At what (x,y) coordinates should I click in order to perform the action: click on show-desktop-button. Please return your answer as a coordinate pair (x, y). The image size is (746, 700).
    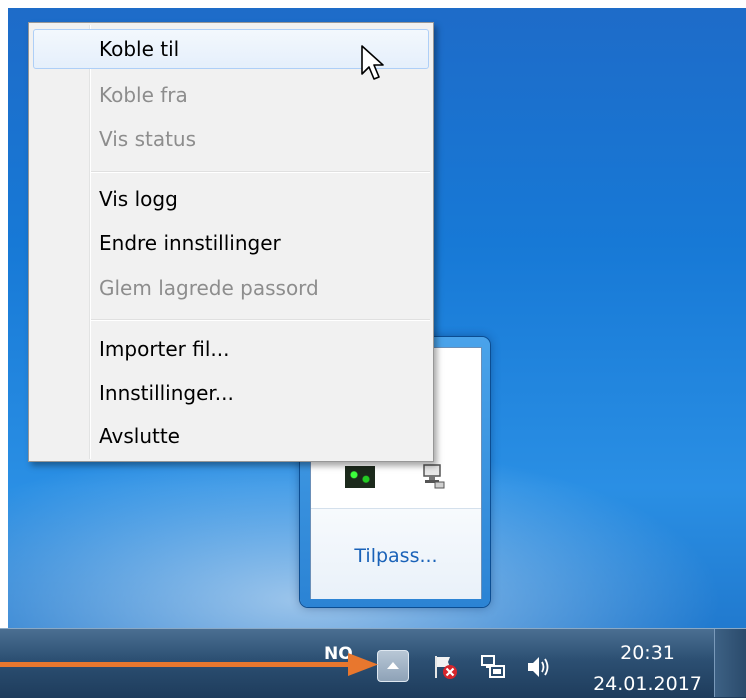
    Looking at the image, I should click on (730, 663).